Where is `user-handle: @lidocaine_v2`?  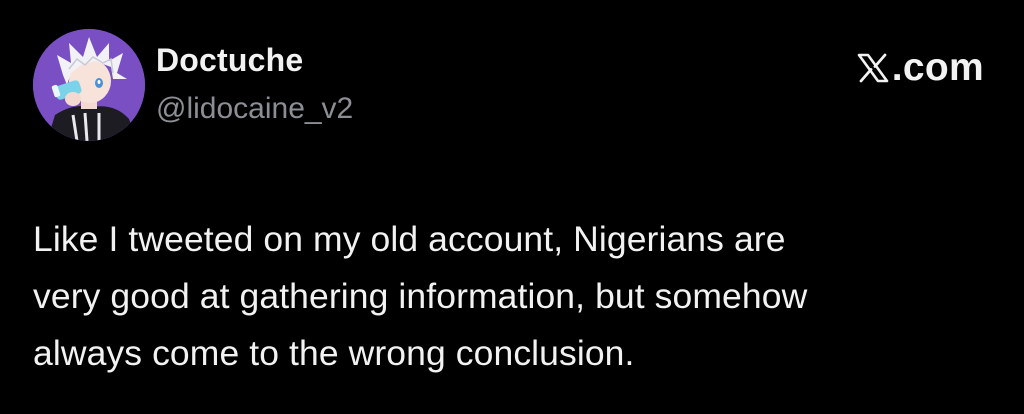 user-handle: @lidocaine_v2 is located at coordinates (254, 109).